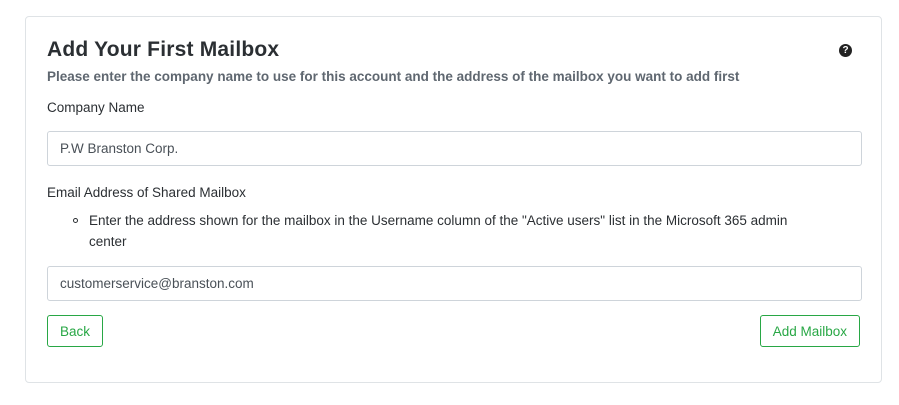 The image size is (899, 405). What do you see at coordinates (96, 107) in the screenshot?
I see `company-name-label: Company Name` at bounding box center [96, 107].